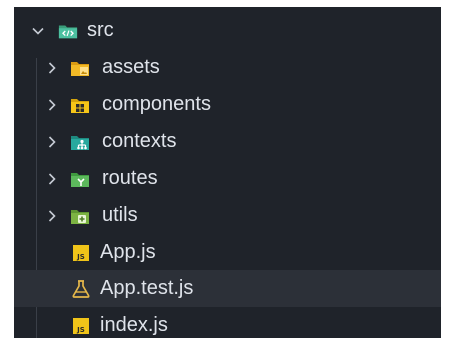 This screenshot has height=339, width=450. What do you see at coordinates (80, 105) in the screenshot?
I see `components-folder-icon` at bounding box center [80, 105].